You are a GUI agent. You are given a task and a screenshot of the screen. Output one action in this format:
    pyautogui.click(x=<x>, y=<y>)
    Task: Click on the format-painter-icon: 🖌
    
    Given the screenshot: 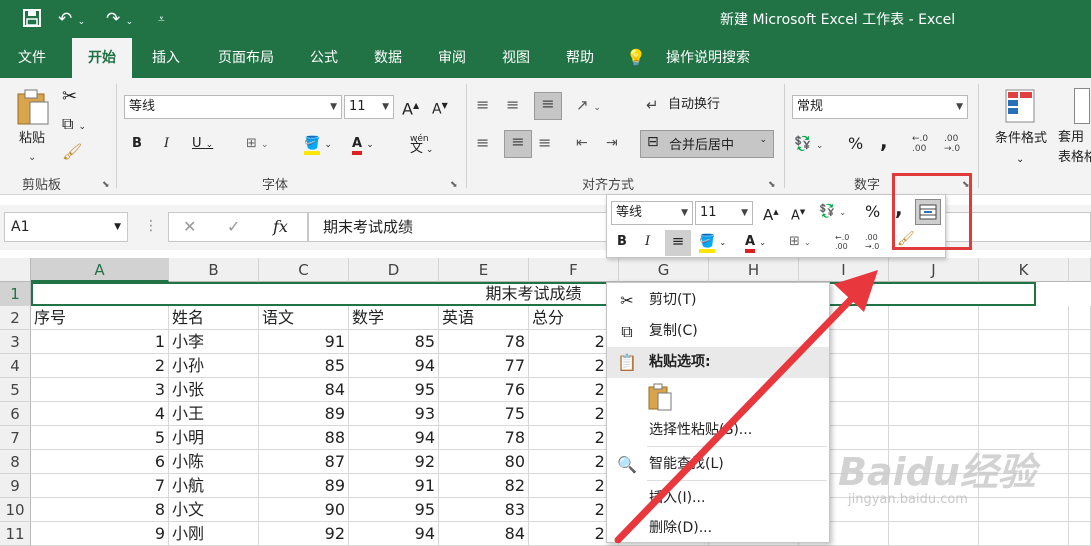 What is the action you would take?
    pyautogui.click(x=72, y=151)
    